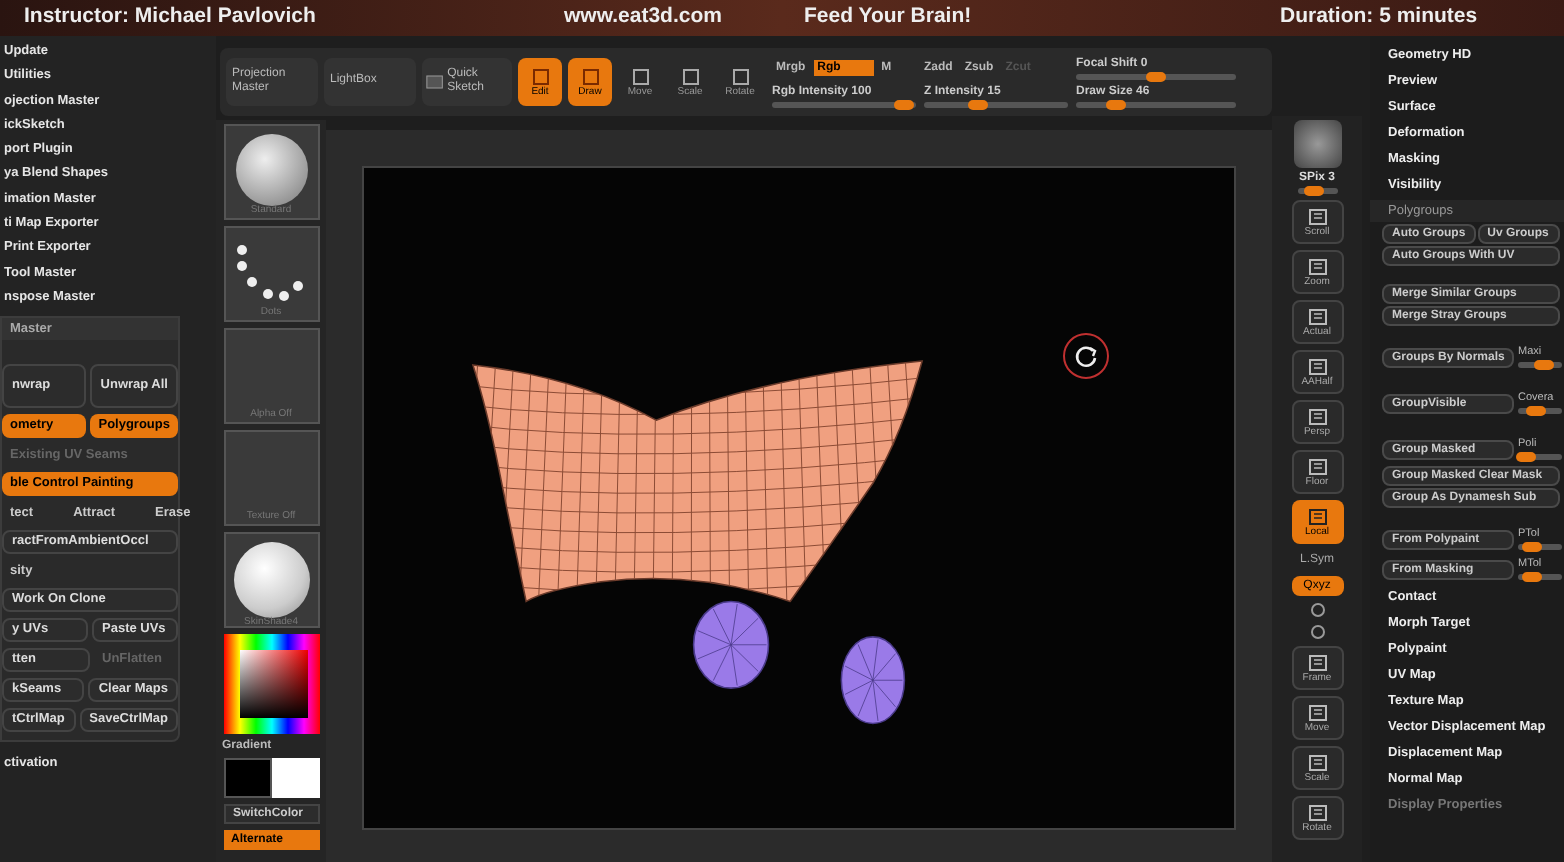 This screenshot has height=862, width=1564. What do you see at coordinates (271, 684) in the screenshot?
I see `color-picker` at bounding box center [271, 684].